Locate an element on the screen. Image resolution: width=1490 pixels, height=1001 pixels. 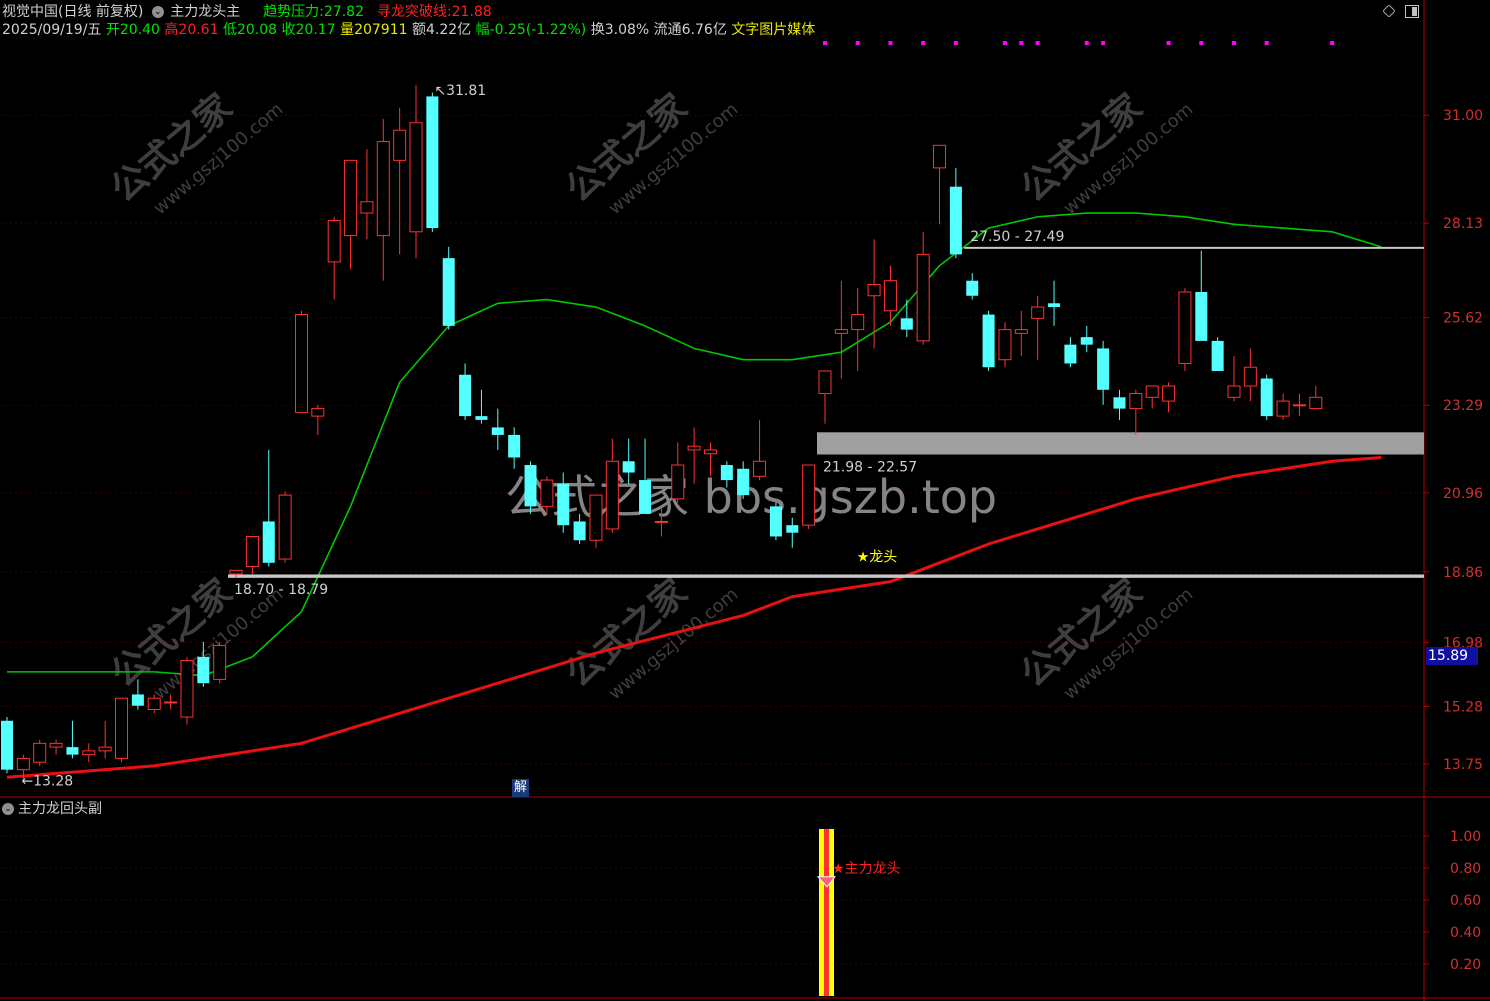
indicator-name: 主力龙头主 is located at coordinates (205, 12).